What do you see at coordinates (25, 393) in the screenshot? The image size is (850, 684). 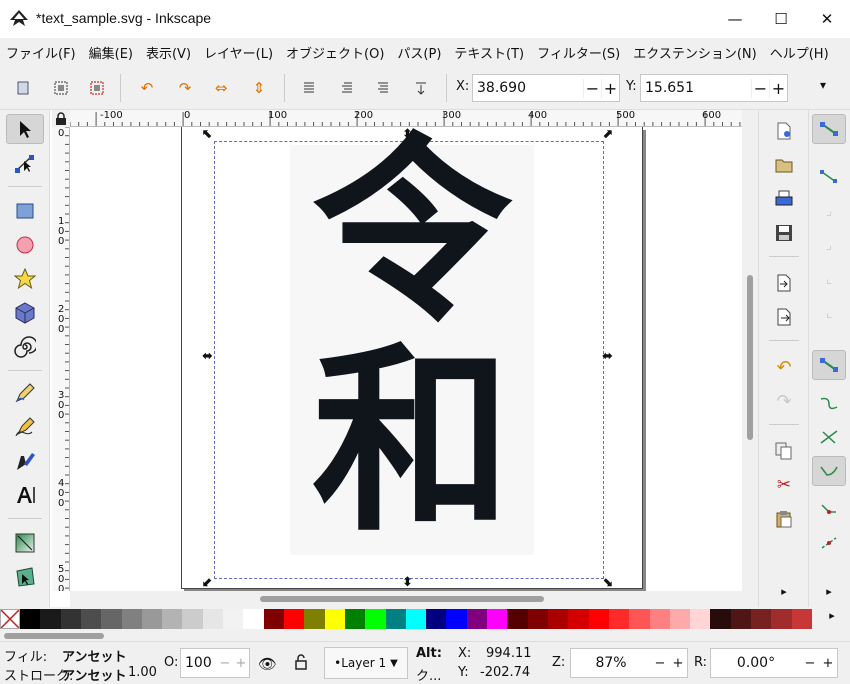 I see `pencil-tool` at bounding box center [25, 393].